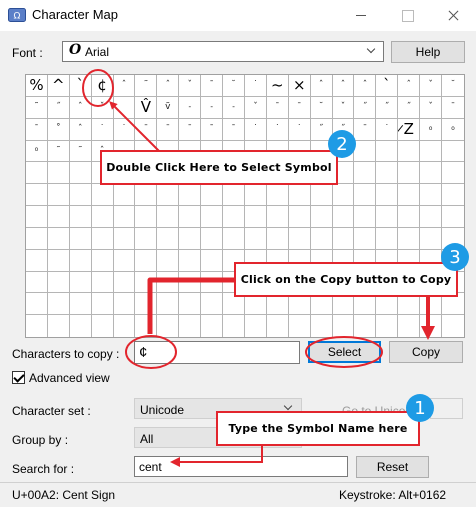 Image resolution: width=476 pixels, height=507 pixels. Describe the element at coordinates (58, 86) in the screenshot. I see `grid-cell: ^` at that location.